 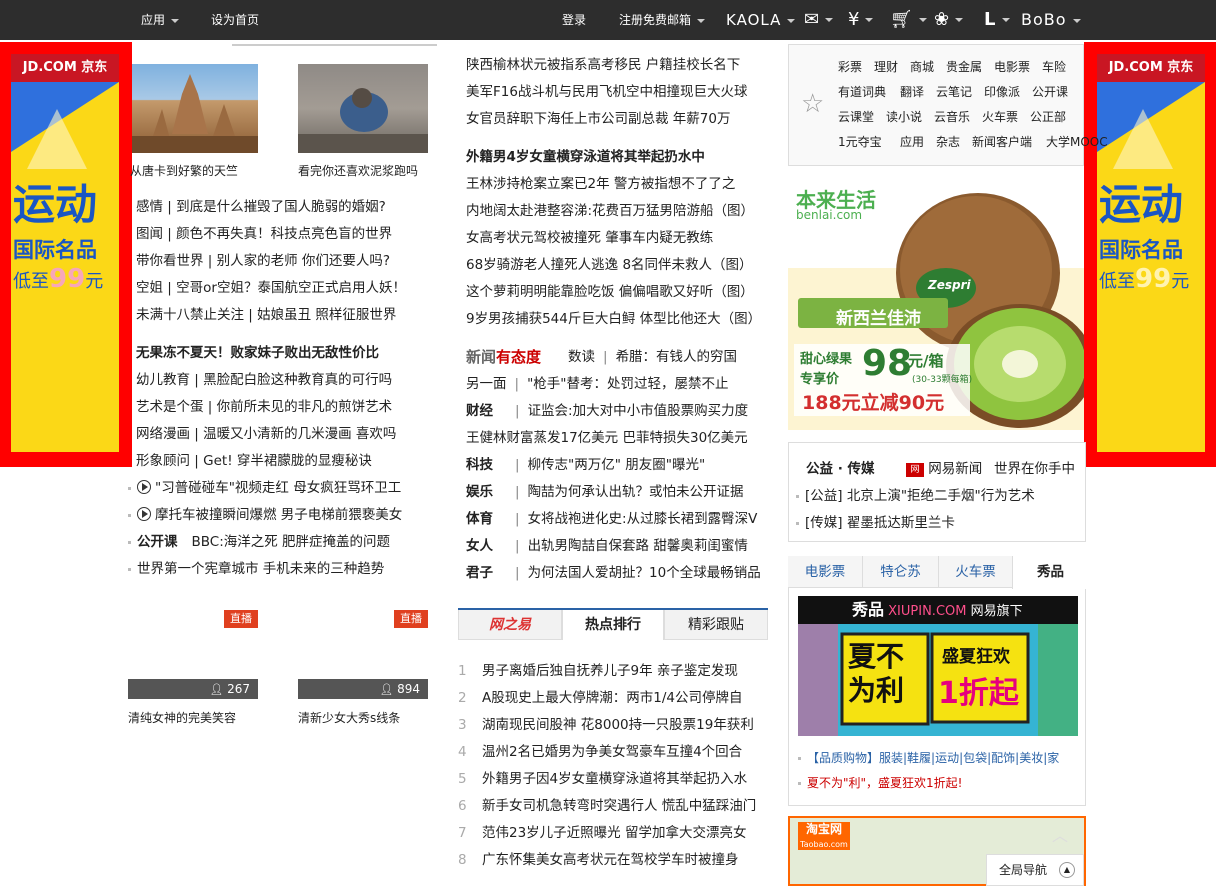 I want to click on news-category: 科技, so click(x=479, y=465).